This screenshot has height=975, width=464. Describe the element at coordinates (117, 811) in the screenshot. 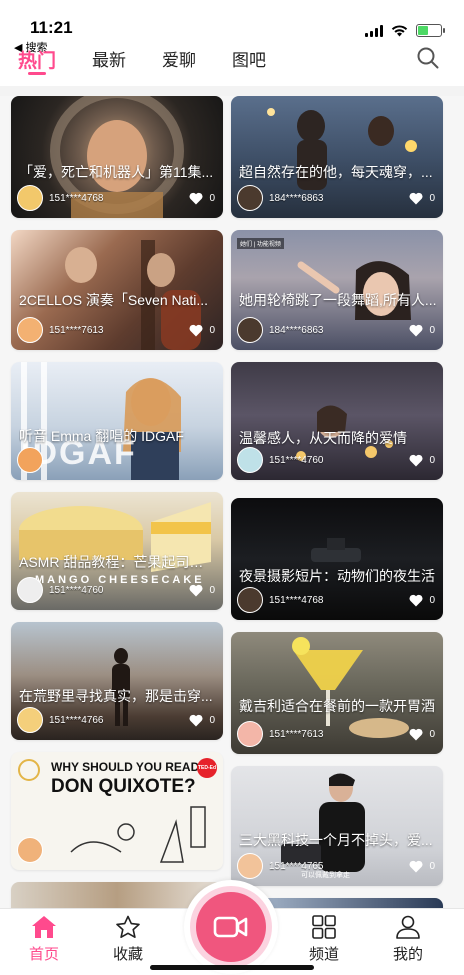

I see `video-card: WHY SHOULD YOU READ DON QUIXOTE? TED-Ed` at that location.